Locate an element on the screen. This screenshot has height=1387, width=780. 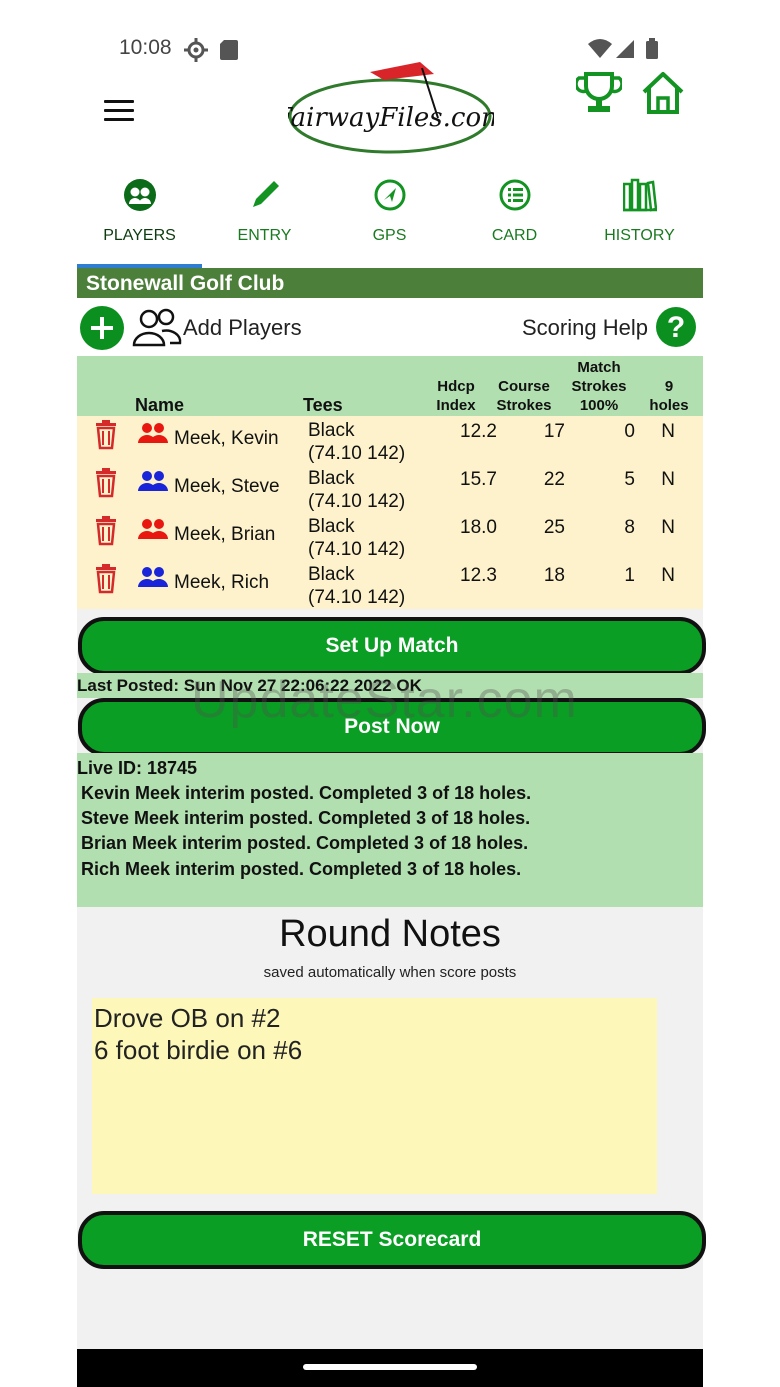
home-icon is located at coordinates (663, 95).